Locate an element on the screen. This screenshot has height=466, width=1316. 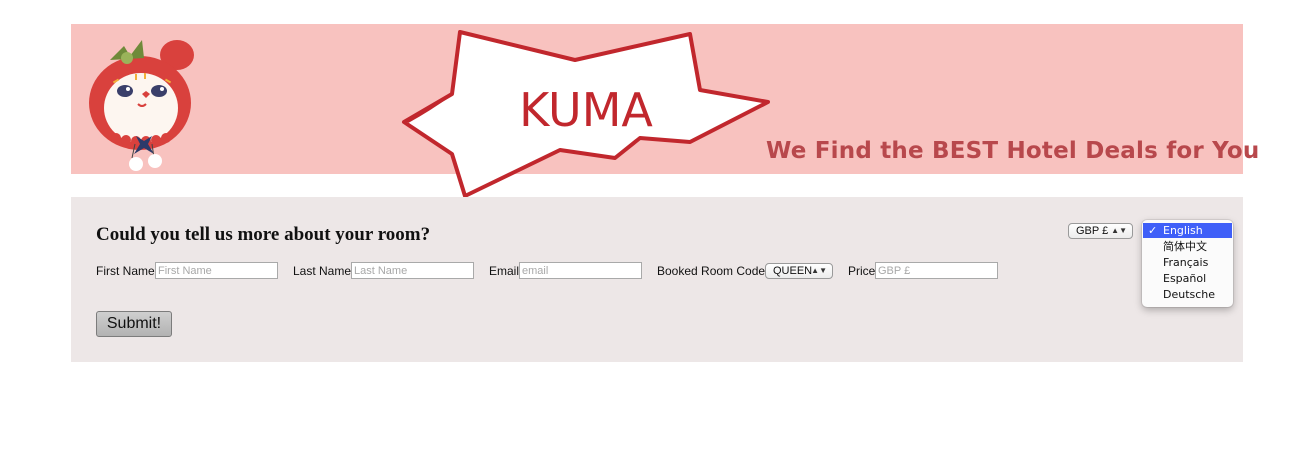
form-heading: Could you tell us more about your room? is located at coordinates (263, 234).